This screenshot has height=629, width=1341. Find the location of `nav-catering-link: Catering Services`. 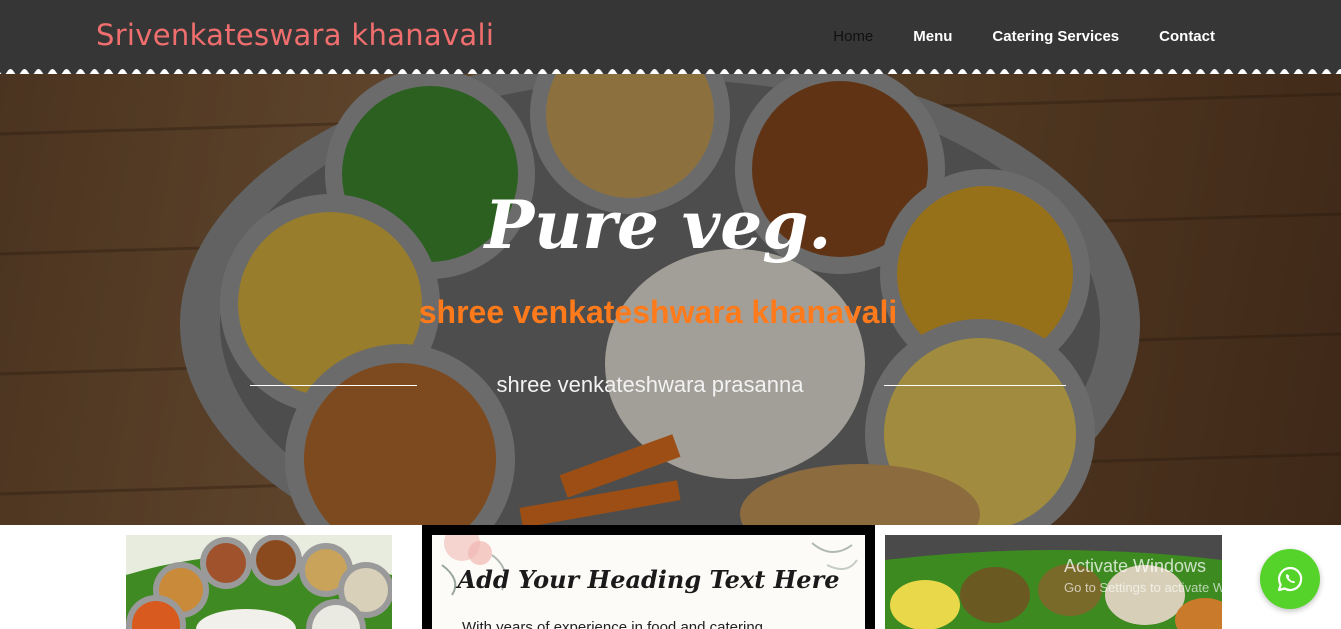

nav-catering-link: Catering Services is located at coordinates (1055, 36).